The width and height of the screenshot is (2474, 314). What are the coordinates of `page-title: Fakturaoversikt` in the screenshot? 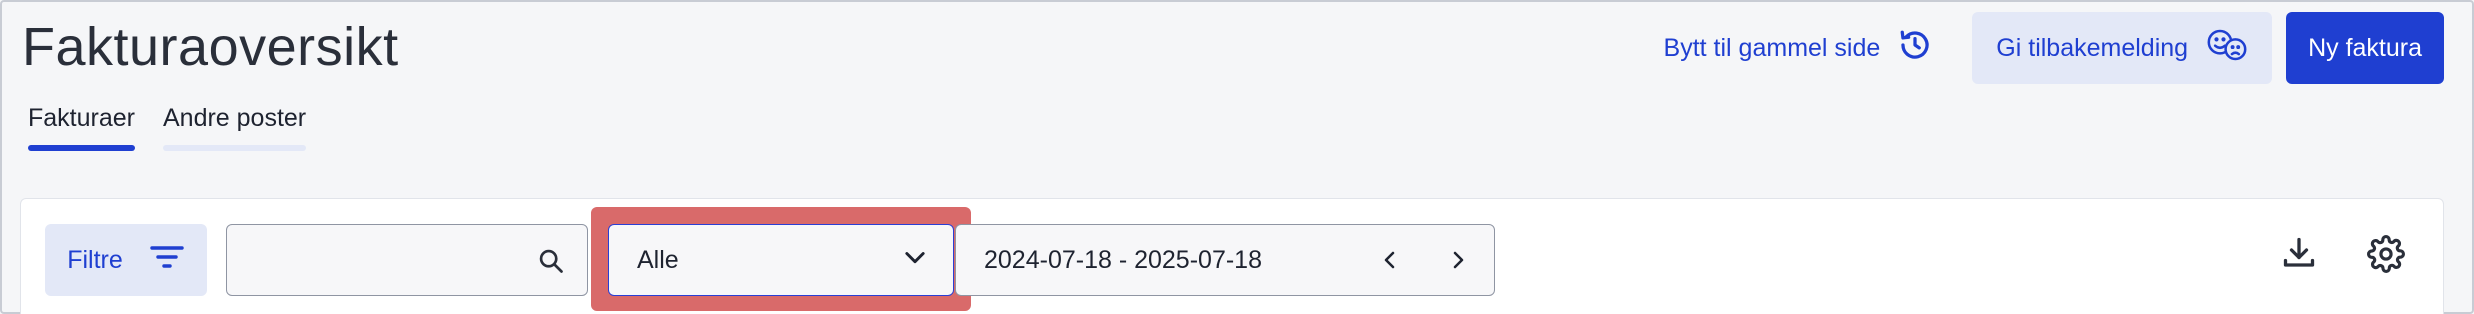 It's located at (210, 47).